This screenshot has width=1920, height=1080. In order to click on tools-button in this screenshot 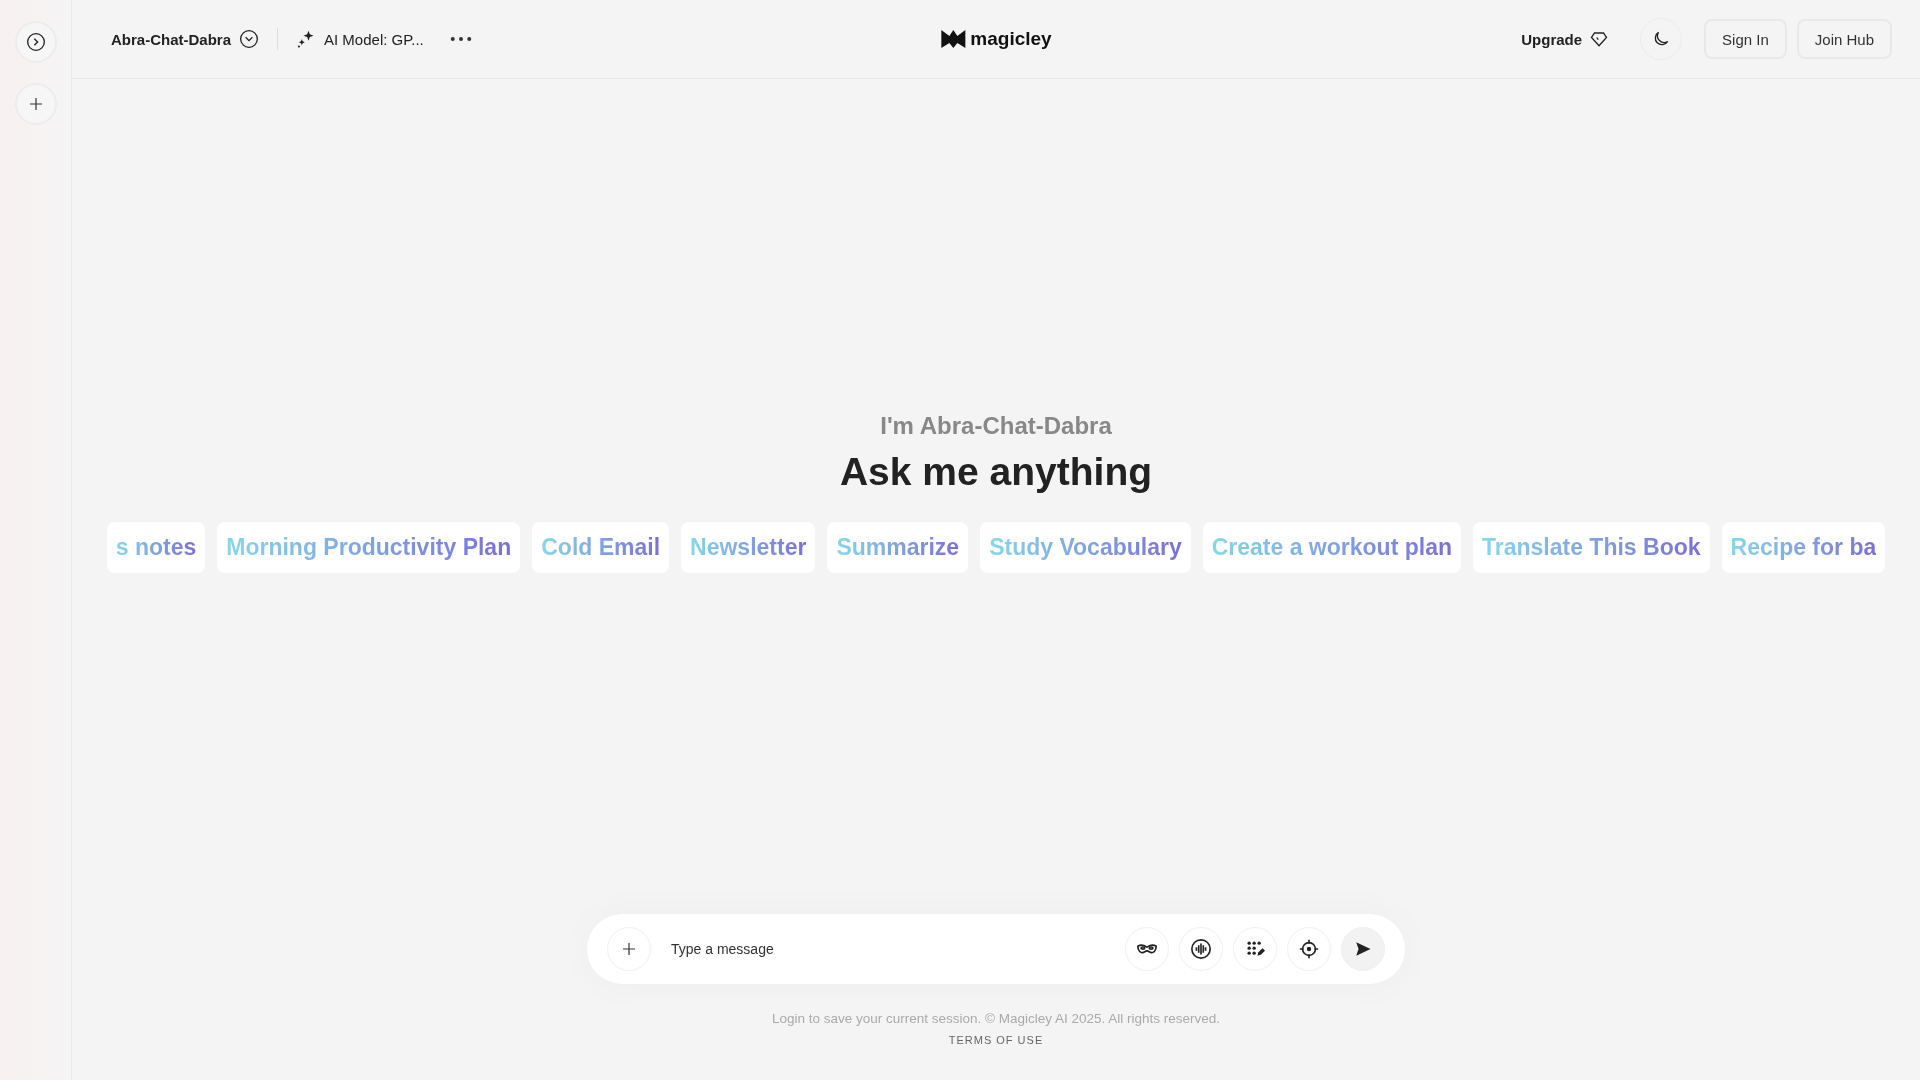, I will do `click(1255, 949)`.